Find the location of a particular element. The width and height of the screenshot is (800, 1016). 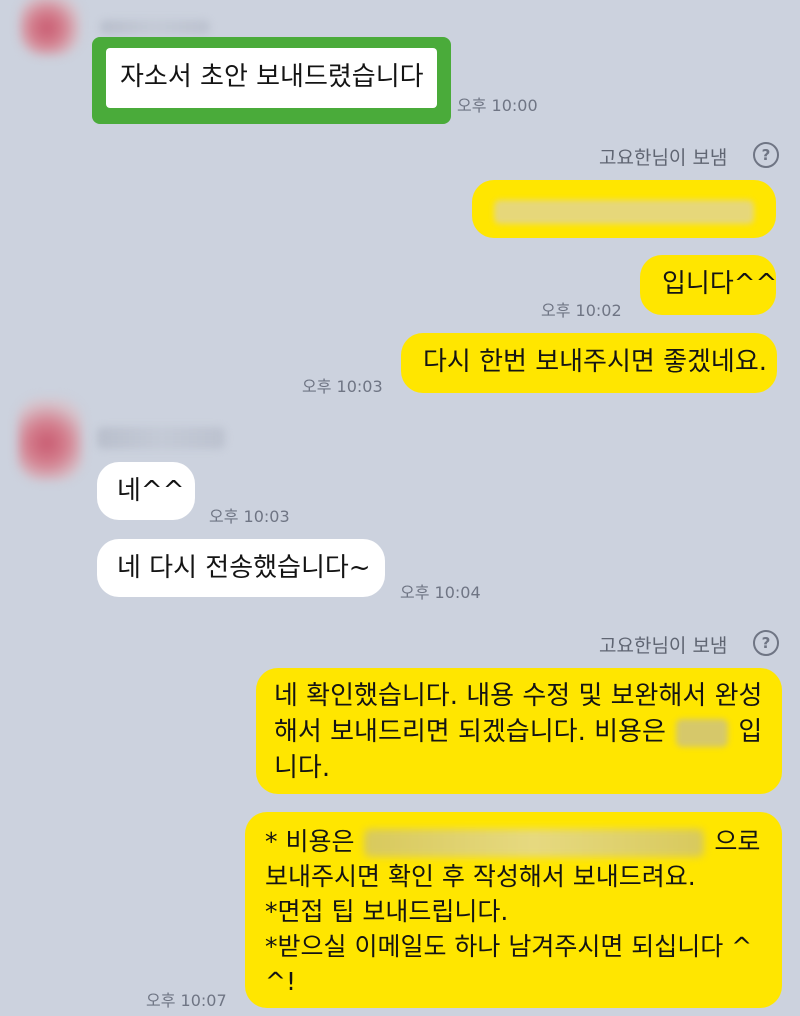

message-line: 니다. is located at coordinates (302, 768).